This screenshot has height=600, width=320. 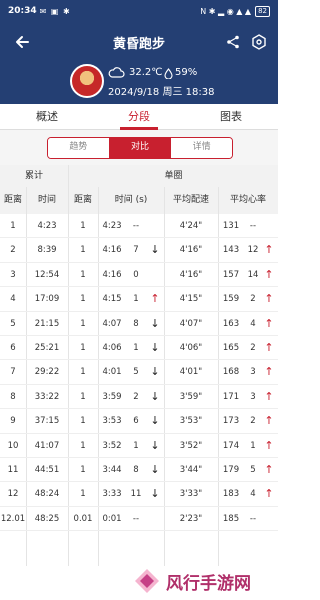 What do you see at coordinates (13, 323) in the screenshot?
I see `cell-cum-distance: 5` at bounding box center [13, 323].